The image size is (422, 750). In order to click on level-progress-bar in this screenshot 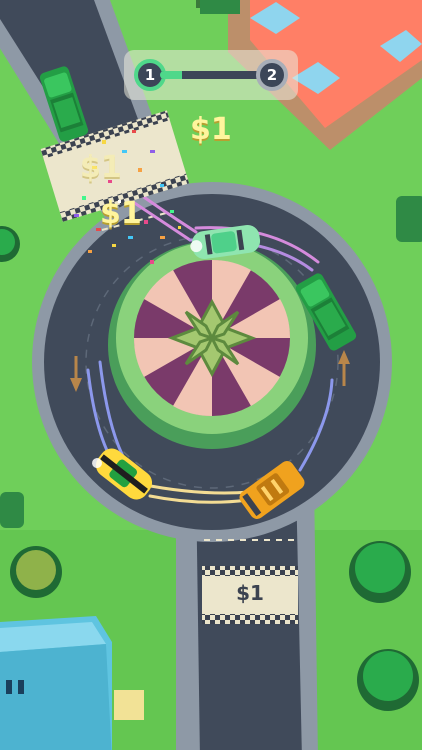, I will do `click(211, 75)`.